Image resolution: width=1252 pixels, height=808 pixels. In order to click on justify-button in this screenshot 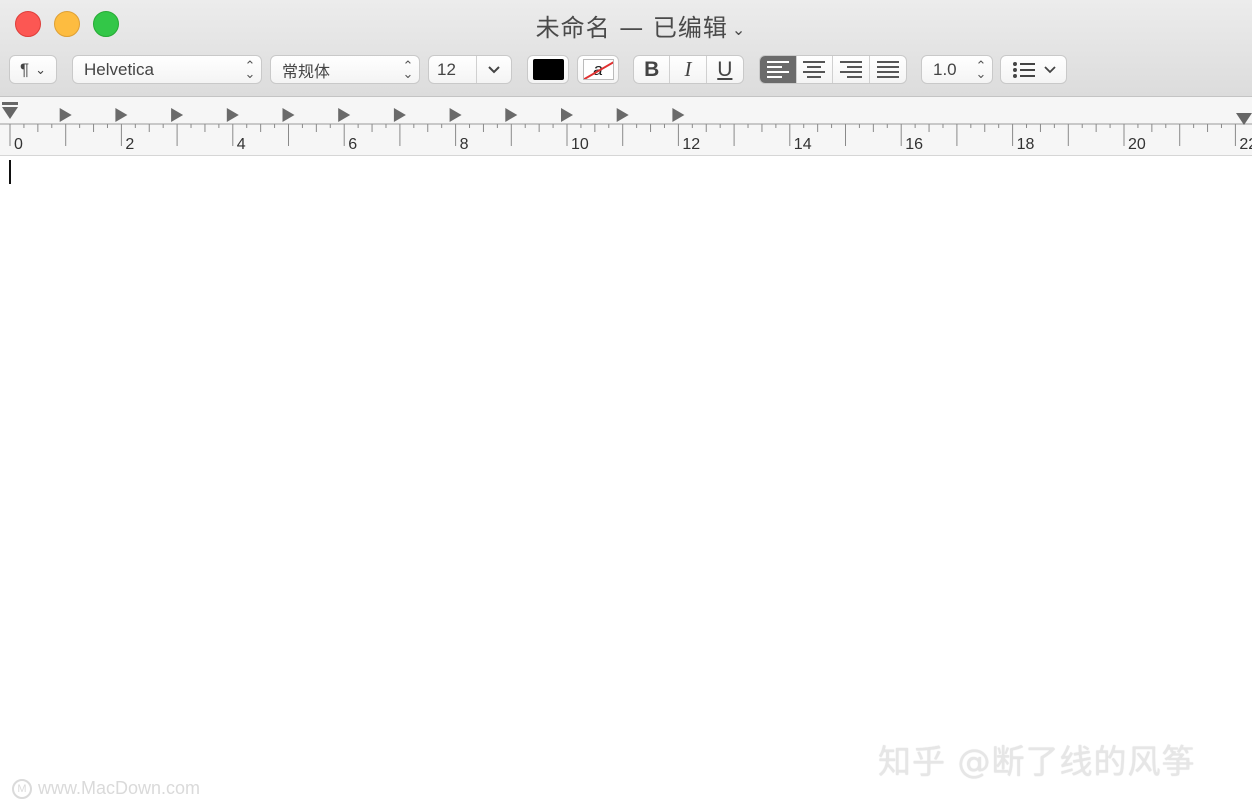, I will do `click(888, 69)`.